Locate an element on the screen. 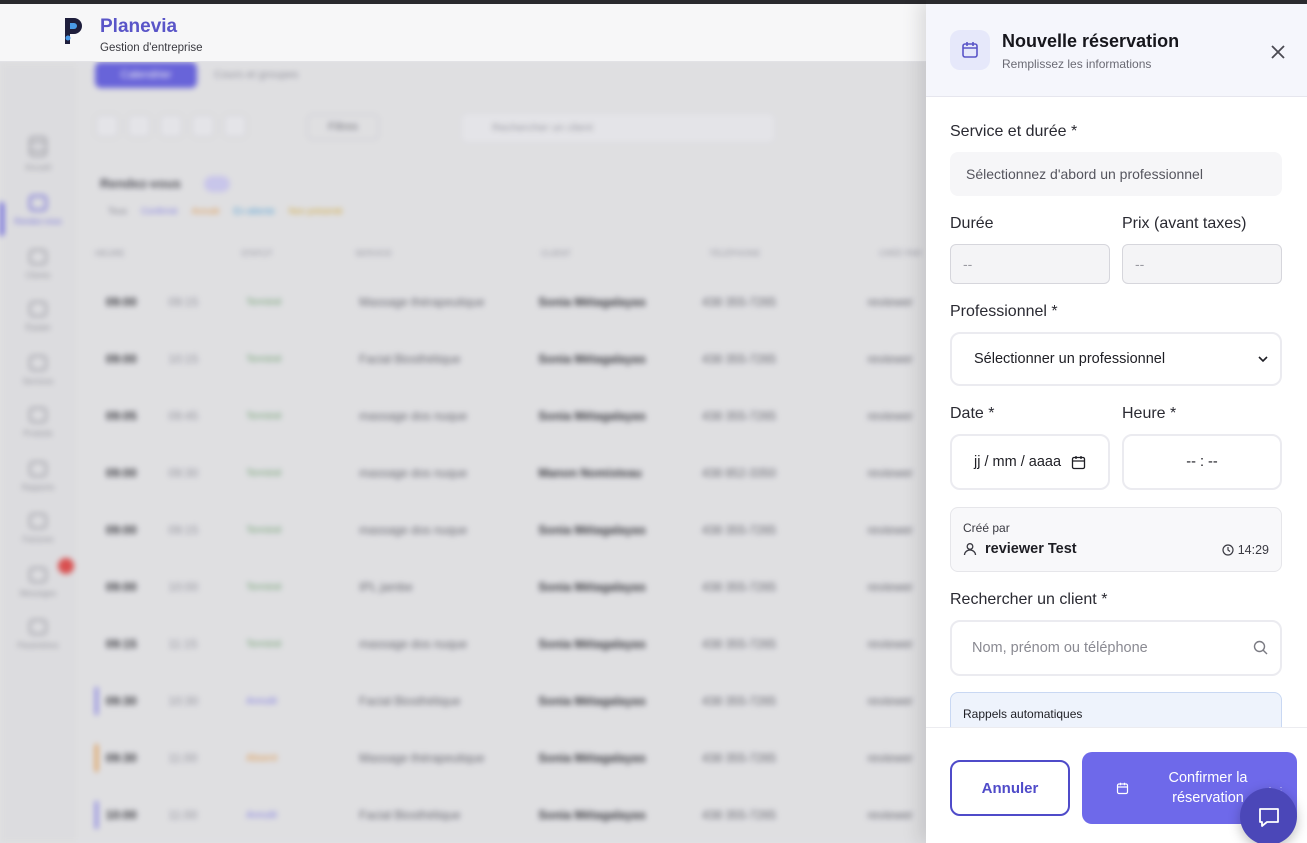 This screenshot has height=843, width=1307. professional-select: Sélectionner un professionnel is located at coordinates (1116, 359).